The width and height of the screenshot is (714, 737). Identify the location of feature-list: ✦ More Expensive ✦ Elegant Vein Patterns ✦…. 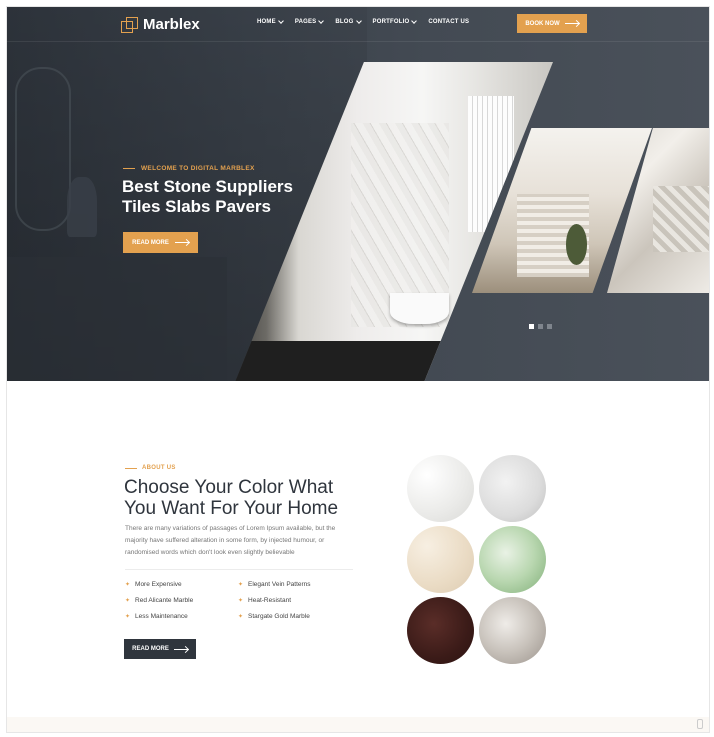
(240, 600).